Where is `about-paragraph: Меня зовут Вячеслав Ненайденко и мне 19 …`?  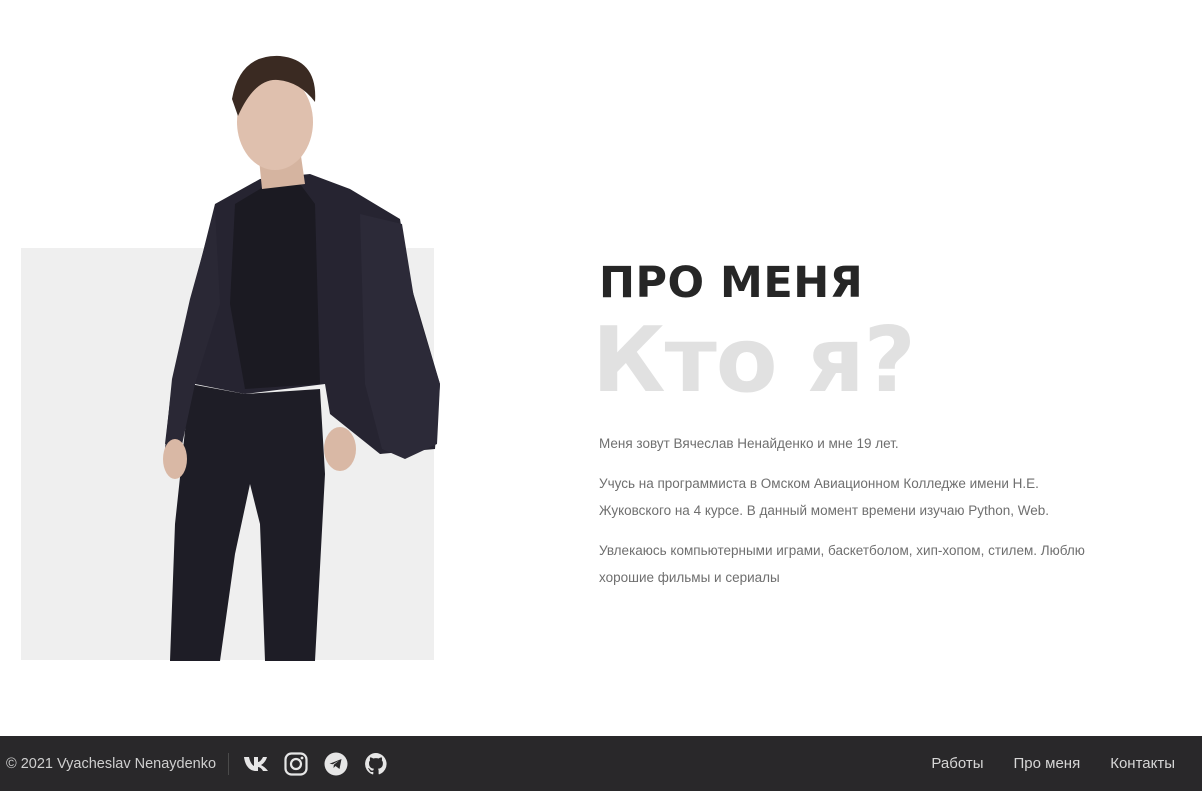
about-paragraph: Меня зовут Вячеслав Ненайденко и мне 19 … is located at coordinates (749, 443).